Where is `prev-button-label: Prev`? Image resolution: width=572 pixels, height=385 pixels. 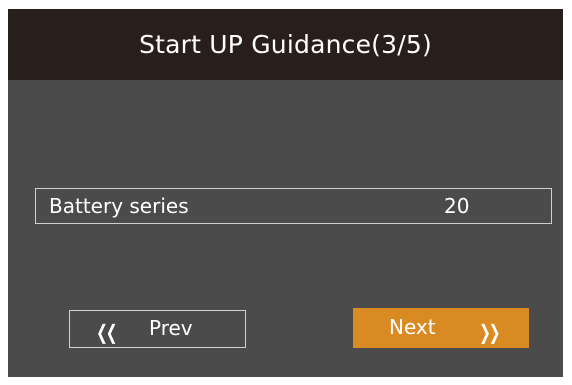 prev-button-label: Prev is located at coordinates (171, 328).